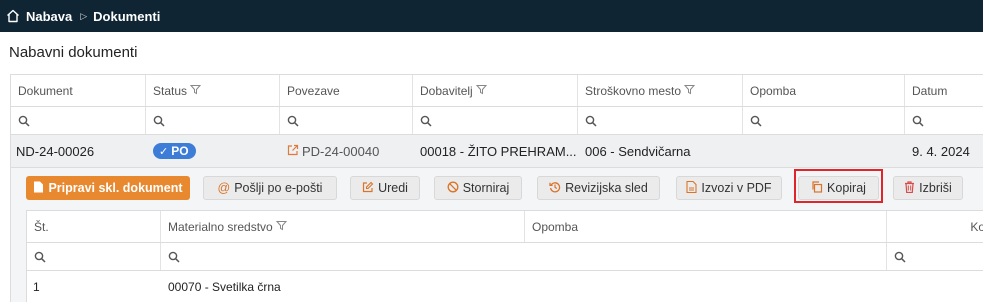  What do you see at coordinates (346, 90) in the screenshot?
I see `col-header-povezave: Povezave` at bounding box center [346, 90].